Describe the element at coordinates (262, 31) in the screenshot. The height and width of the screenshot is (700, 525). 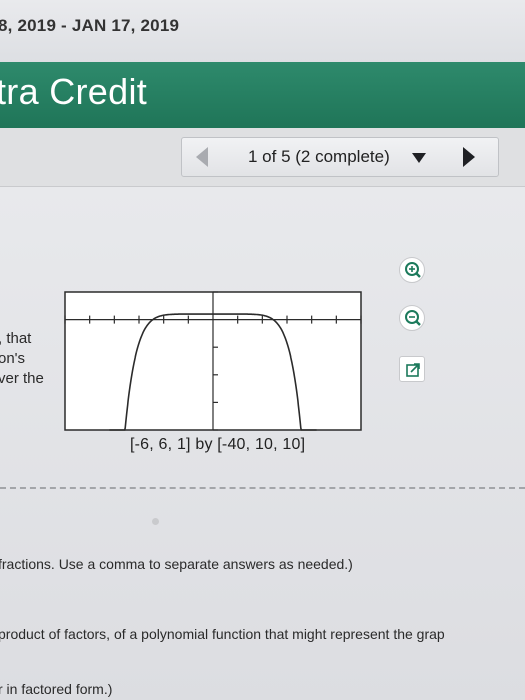
I see `top-bar: 8, 2019 - JAN 17, 2019` at that location.